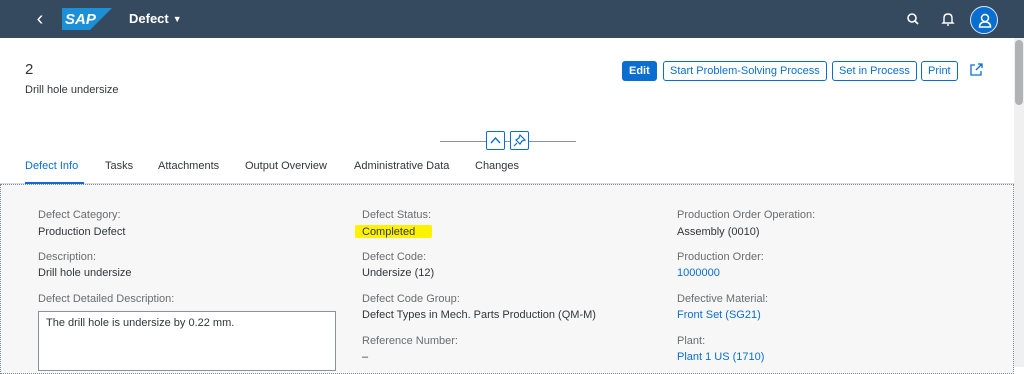 The width and height of the screenshot is (1024, 374). I want to click on app-title-menu: Defect ▼, so click(155, 18).